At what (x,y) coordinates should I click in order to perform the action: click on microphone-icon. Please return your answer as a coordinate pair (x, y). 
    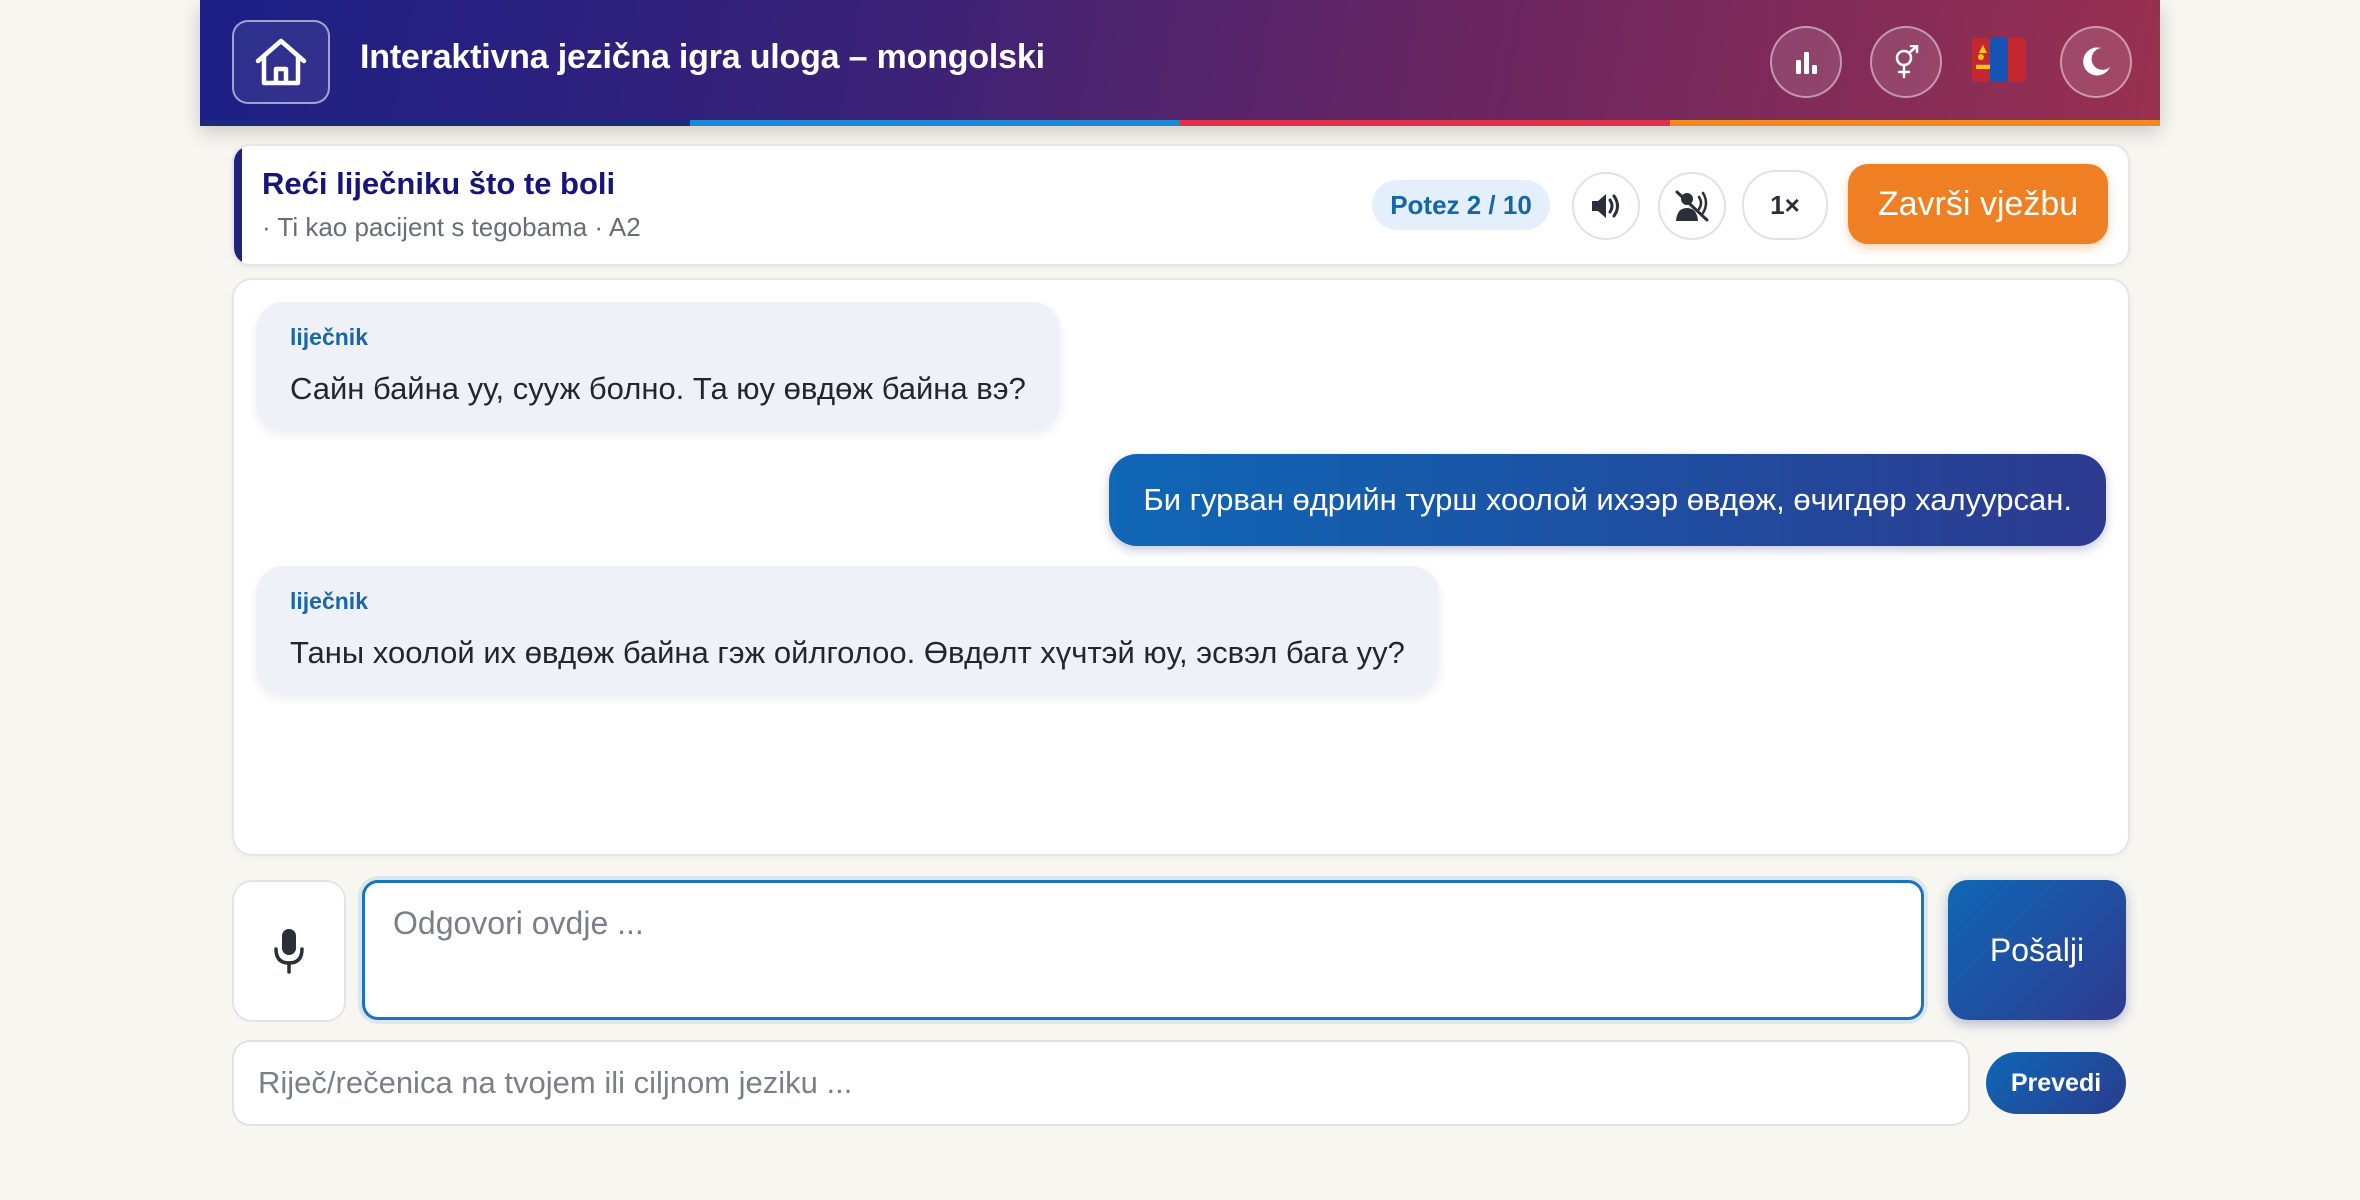
    Looking at the image, I should click on (289, 951).